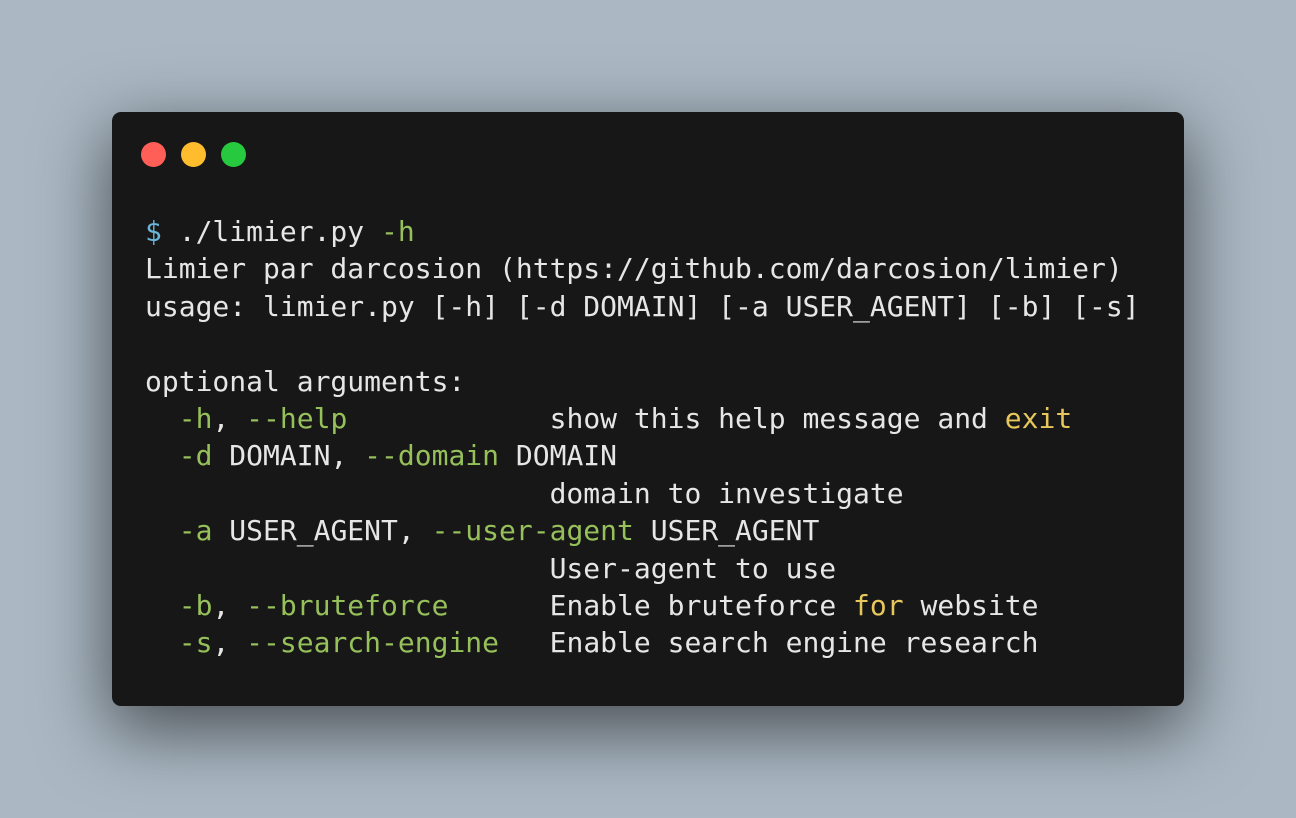 Image resolution: width=1296 pixels, height=818 pixels. I want to click on arg-user-agent-metavar-long: USER_AGENT, so click(726, 531).